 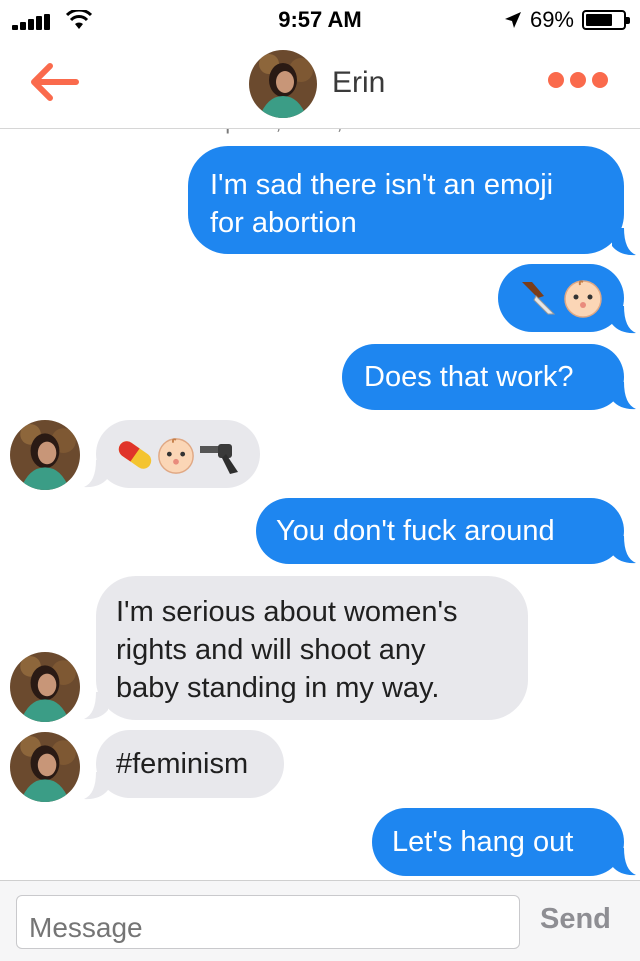 I want to click on send-button: Send, so click(x=575, y=919).